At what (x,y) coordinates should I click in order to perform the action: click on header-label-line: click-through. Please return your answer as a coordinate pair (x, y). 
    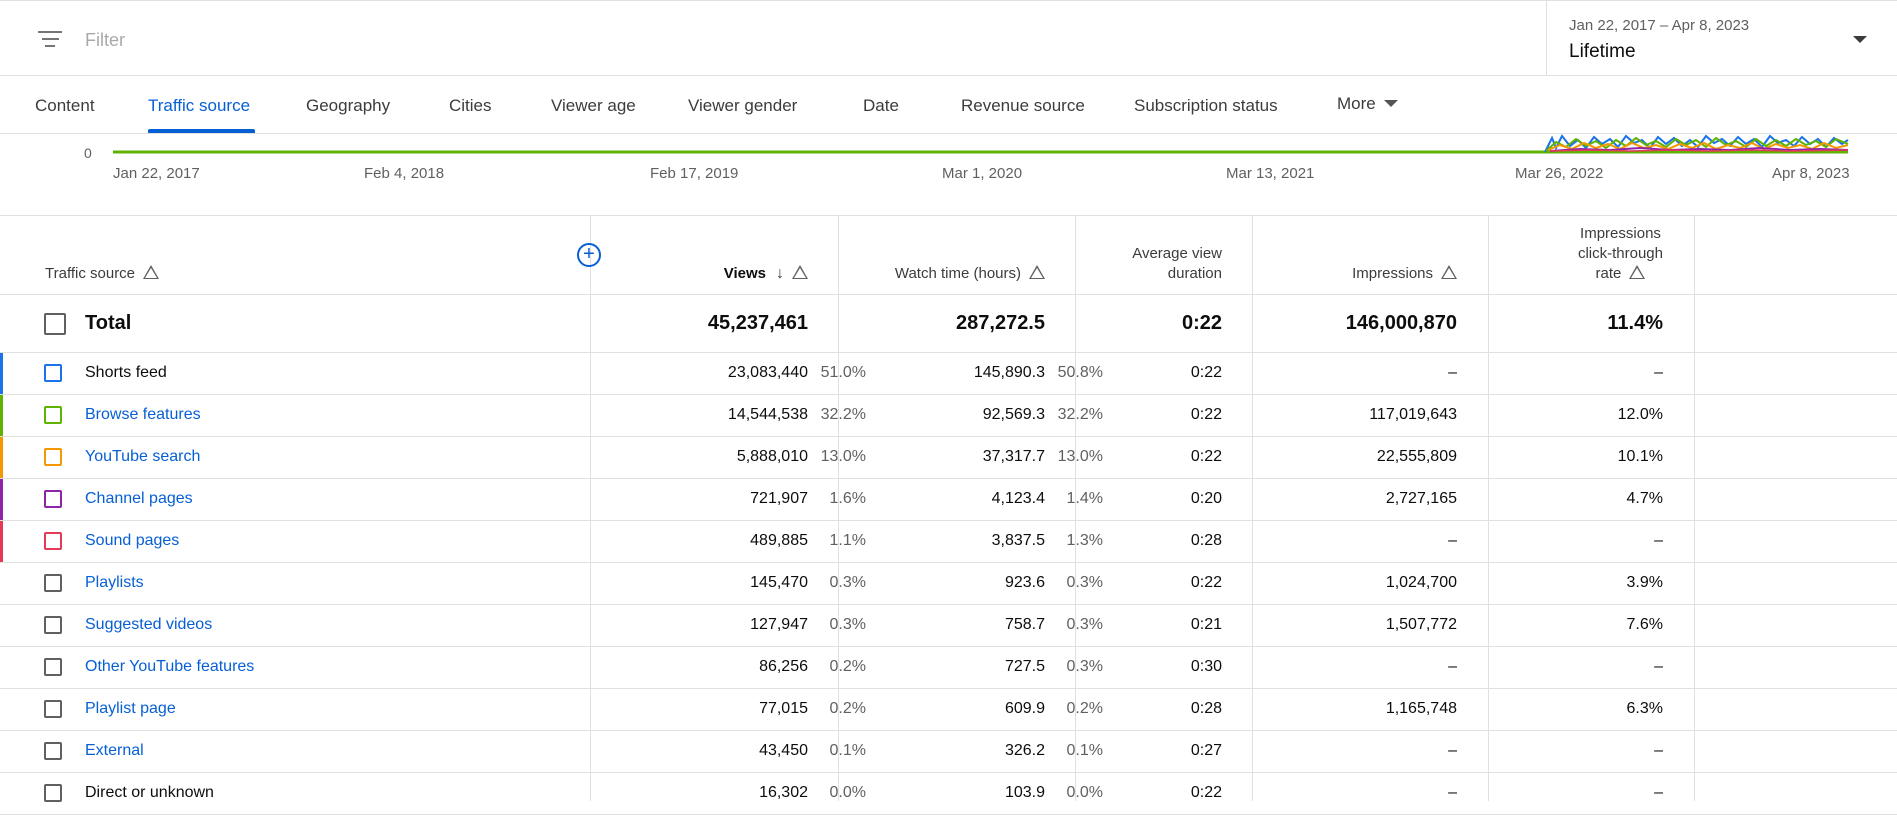
    Looking at the image, I should click on (1620, 253).